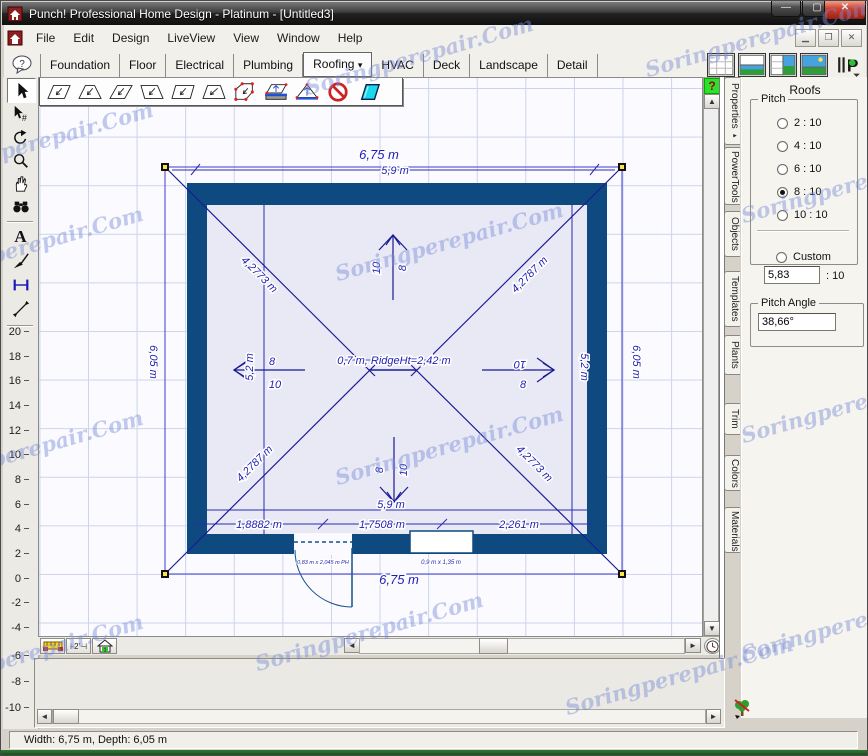  I want to click on window-object, so click(441, 542).